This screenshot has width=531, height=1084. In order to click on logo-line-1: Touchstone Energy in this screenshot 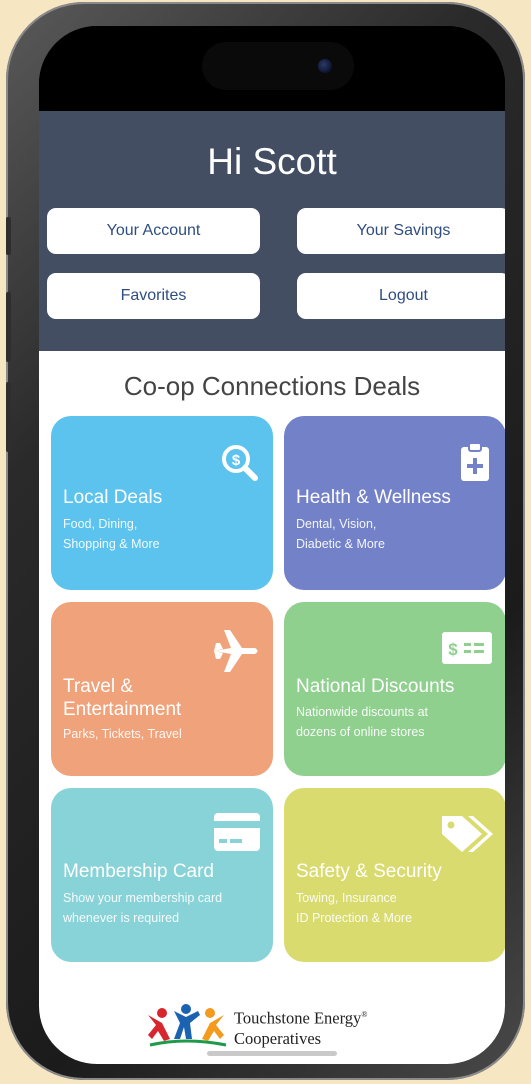, I will do `click(298, 1018)`.